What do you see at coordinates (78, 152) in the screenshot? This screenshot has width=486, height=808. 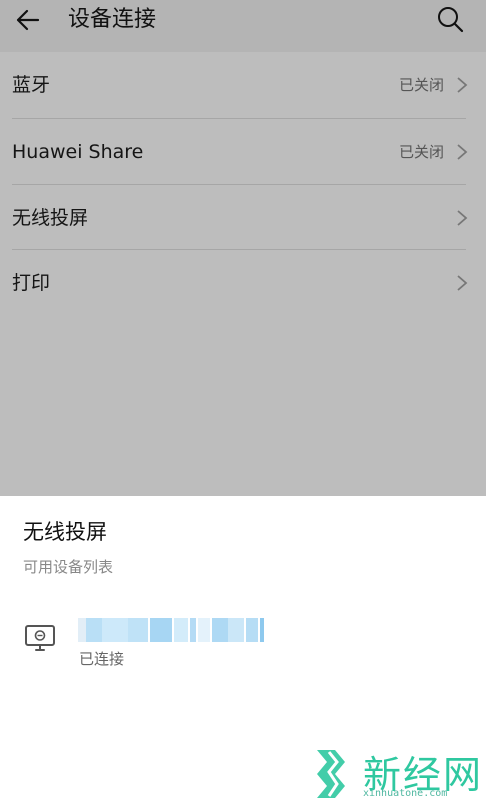 I see `settings-item-label: Huawei Share` at bounding box center [78, 152].